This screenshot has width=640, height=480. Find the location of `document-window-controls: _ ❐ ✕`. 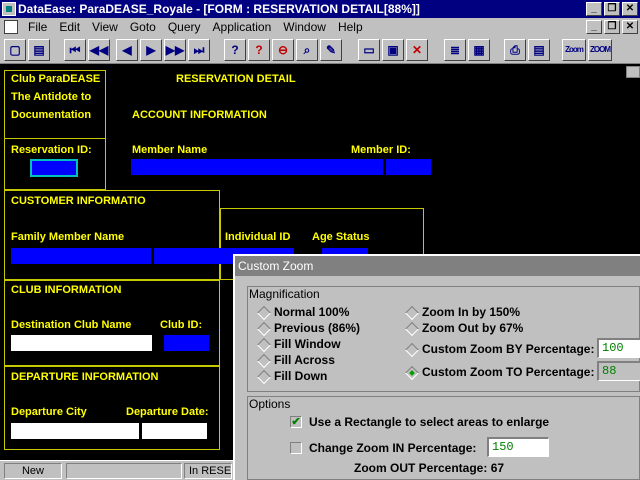

document-window-controls: _ ❐ ✕ is located at coordinates (612, 27).